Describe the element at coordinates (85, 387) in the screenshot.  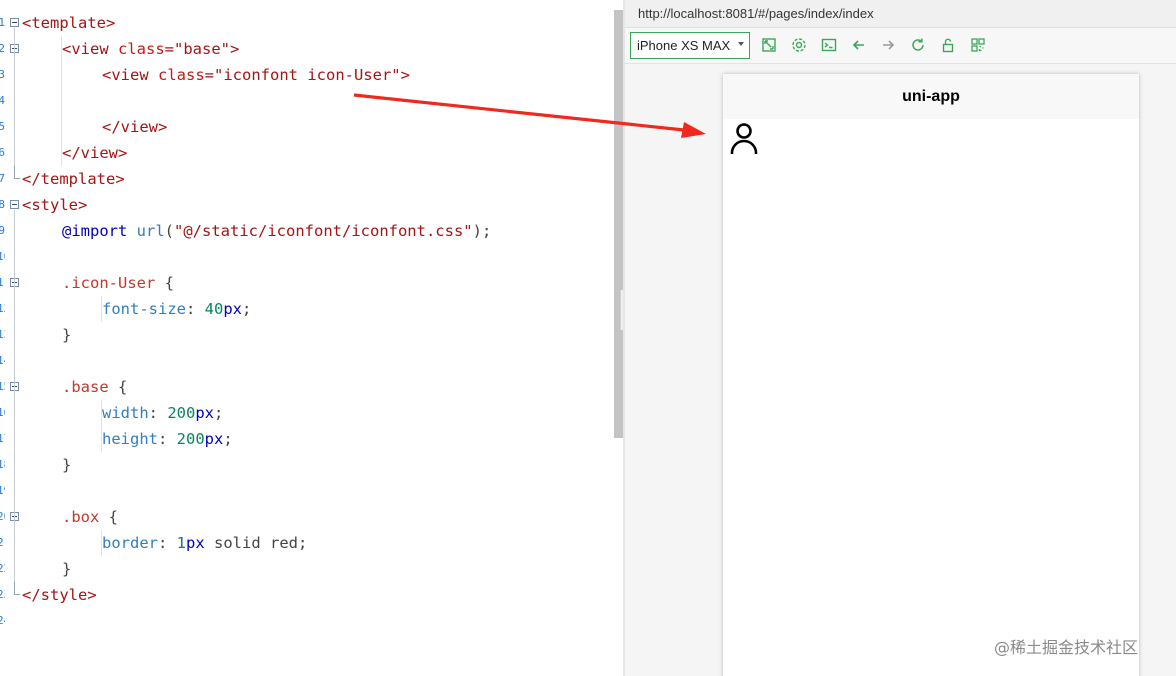
I see `code-token: .base` at that location.